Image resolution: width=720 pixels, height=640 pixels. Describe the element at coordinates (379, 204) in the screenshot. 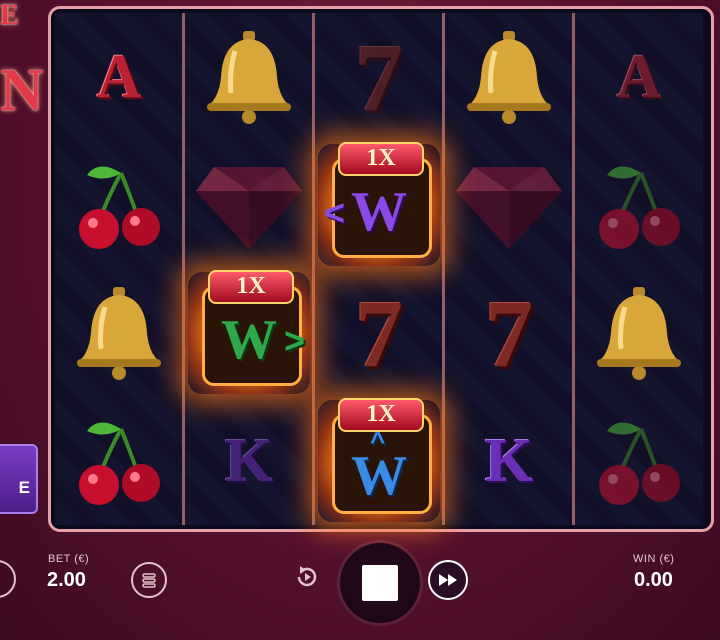

I see `wild-symbol-purple: 1X W <` at that location.